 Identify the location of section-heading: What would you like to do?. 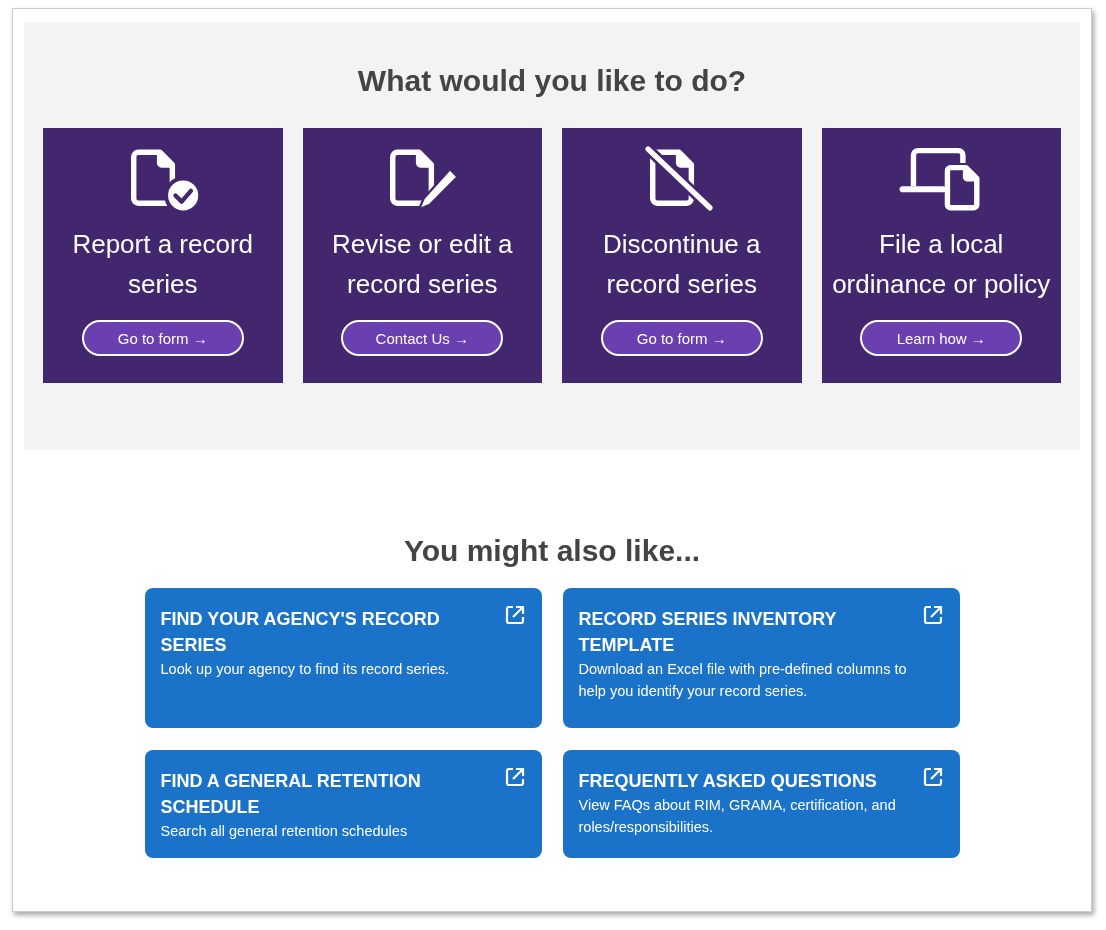
(552, 81).